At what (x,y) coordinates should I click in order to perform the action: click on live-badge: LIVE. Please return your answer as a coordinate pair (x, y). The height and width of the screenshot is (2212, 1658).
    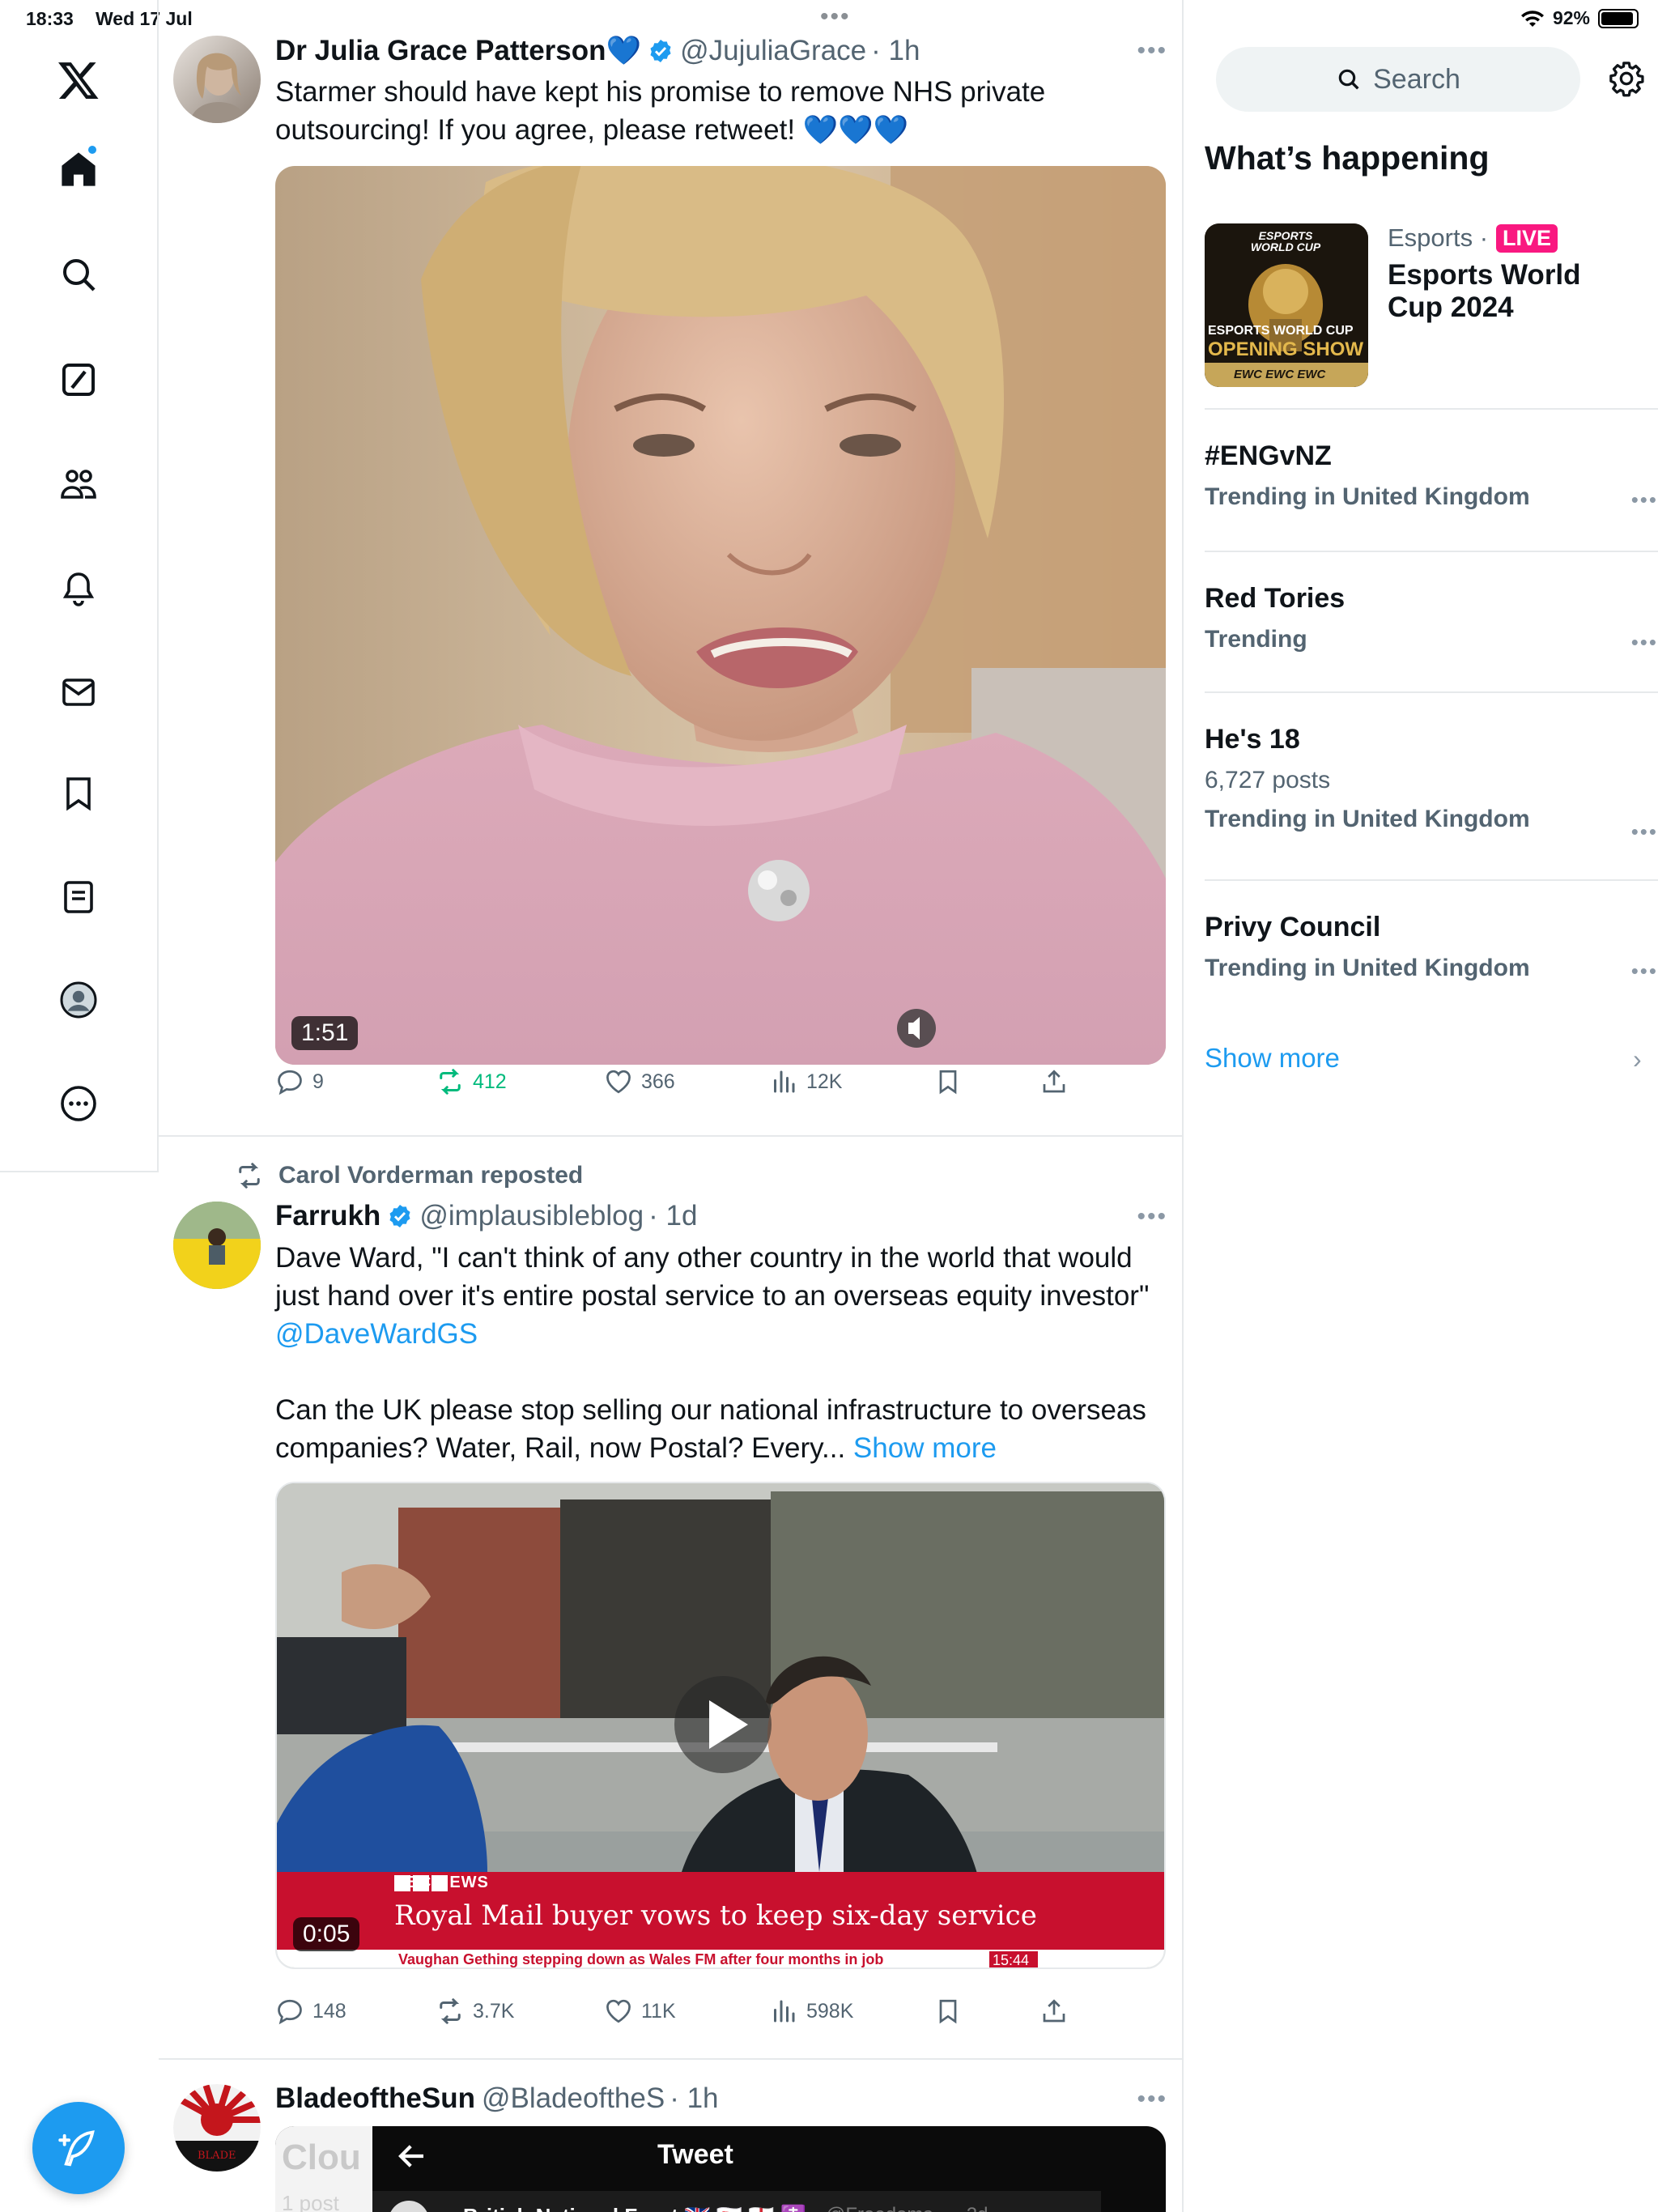
    Looking at the image, I should click on (1527, 238).